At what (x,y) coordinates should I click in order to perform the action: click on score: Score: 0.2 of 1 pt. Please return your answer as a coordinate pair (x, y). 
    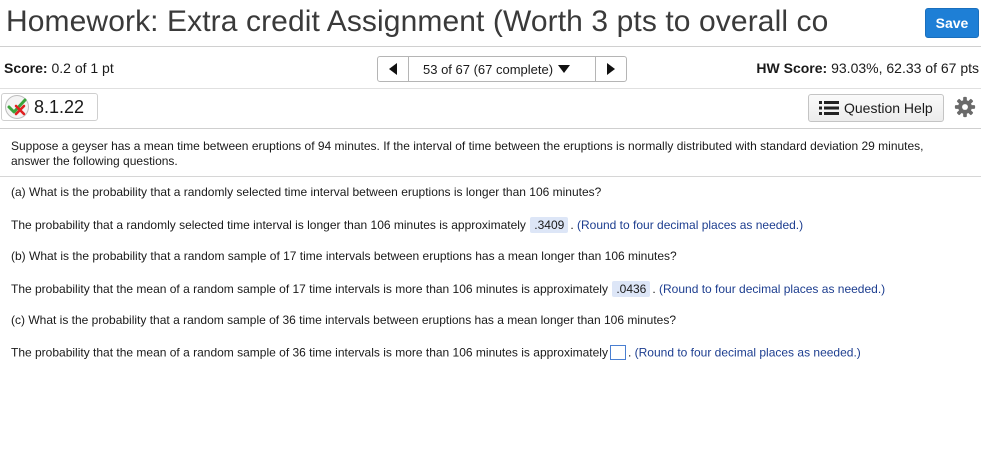
    Looking at the image, I should click on (59, 68).